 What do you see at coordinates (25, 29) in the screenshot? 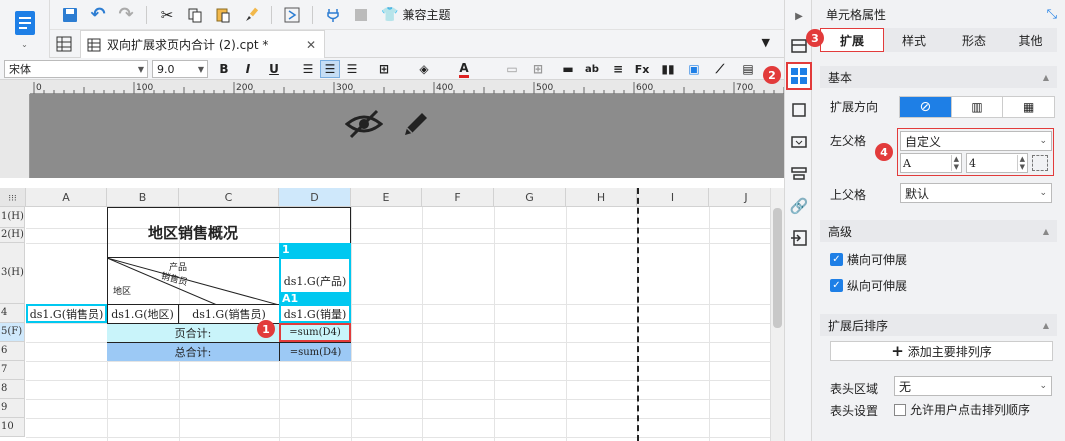
I see `app-logo: ⌄` at bounding box center [25, 29].